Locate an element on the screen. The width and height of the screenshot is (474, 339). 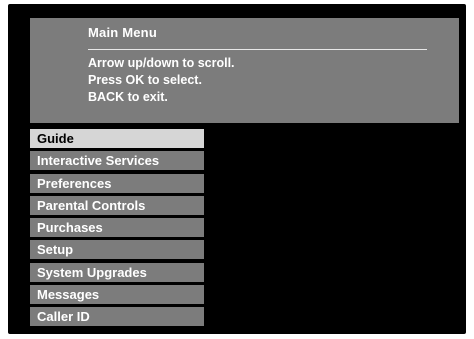
title-divider is located at coordinates (257, 49).